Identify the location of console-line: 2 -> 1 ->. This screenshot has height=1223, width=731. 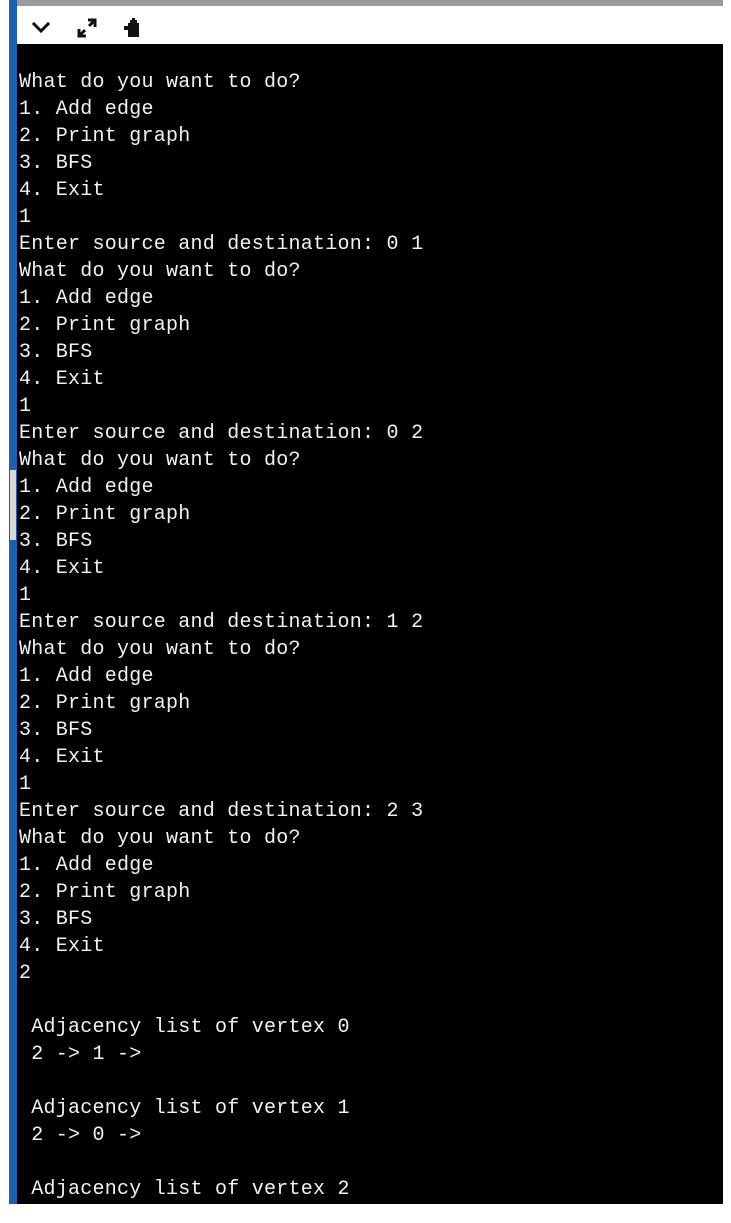
(80, 1054).